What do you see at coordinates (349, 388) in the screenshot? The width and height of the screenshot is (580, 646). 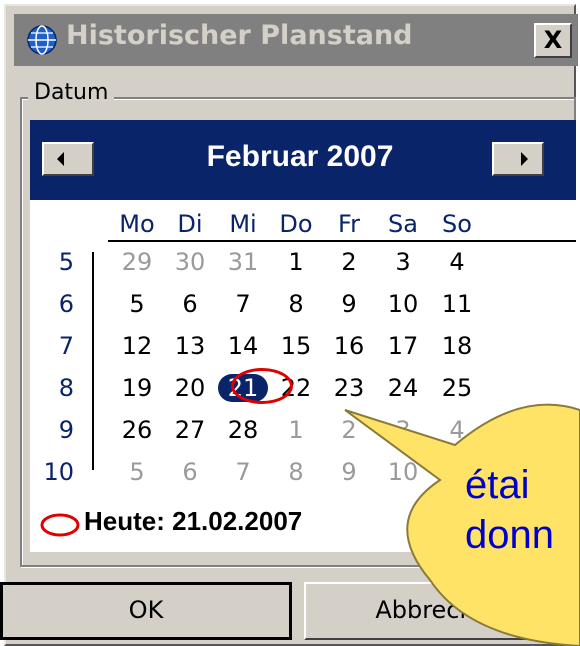 I see `day-cell: 23` at bounding box center [349, 388].